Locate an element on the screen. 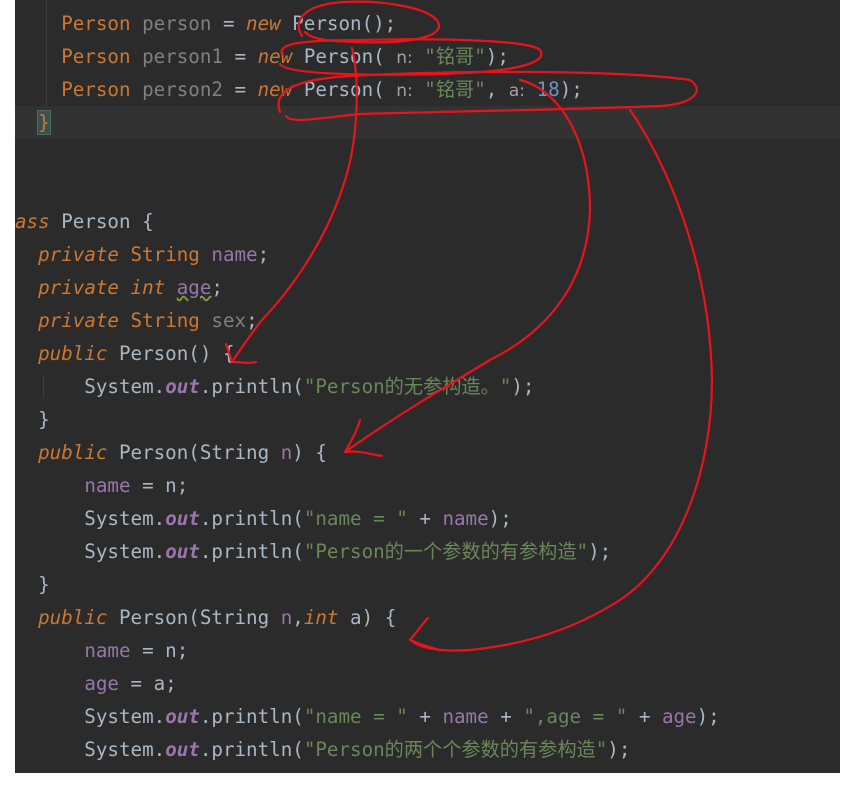  code-line: Person person1 = new Person( n: "铭哥"); is located at coordinates (262, 56).